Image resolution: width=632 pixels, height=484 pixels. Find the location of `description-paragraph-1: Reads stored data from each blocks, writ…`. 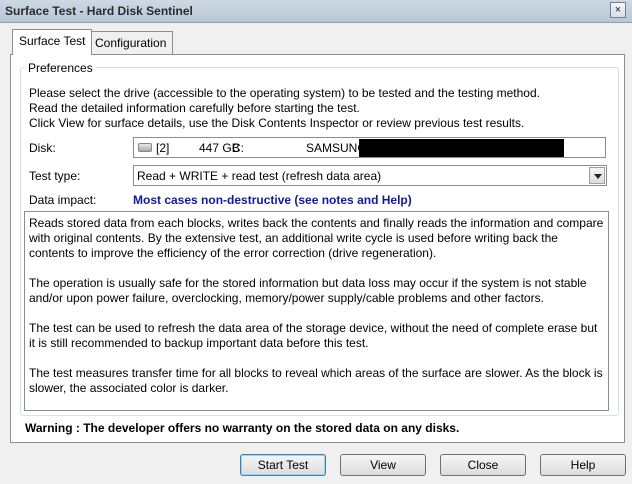

description-paragraph-1: Reads stored data from each blocks, writ… is located at coordinates (316, 238).